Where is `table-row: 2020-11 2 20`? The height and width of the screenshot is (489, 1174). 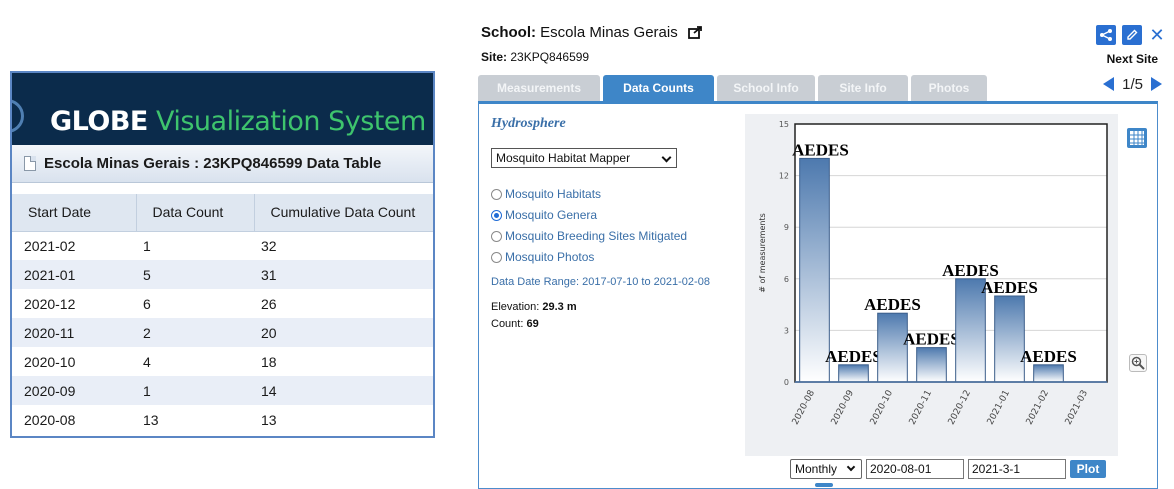 table-row: 2020-11 2 20 is located at coordinates (222, 332).